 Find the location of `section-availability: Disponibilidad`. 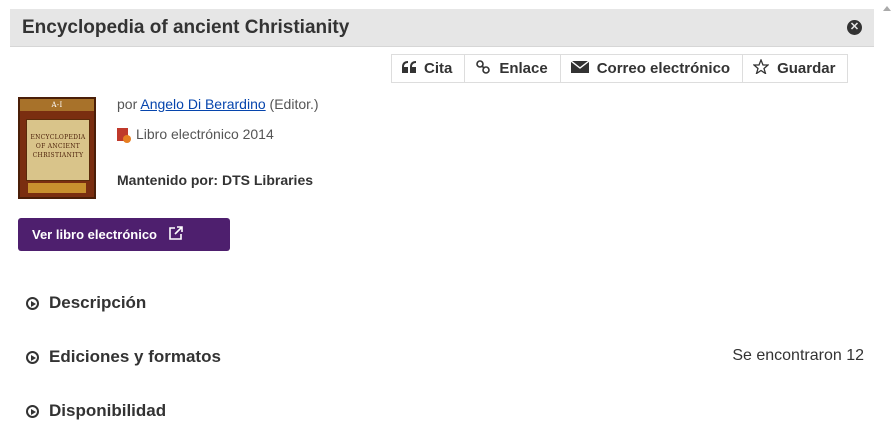

section-availability: Disponibilidad is located at coordinates (96, 411).